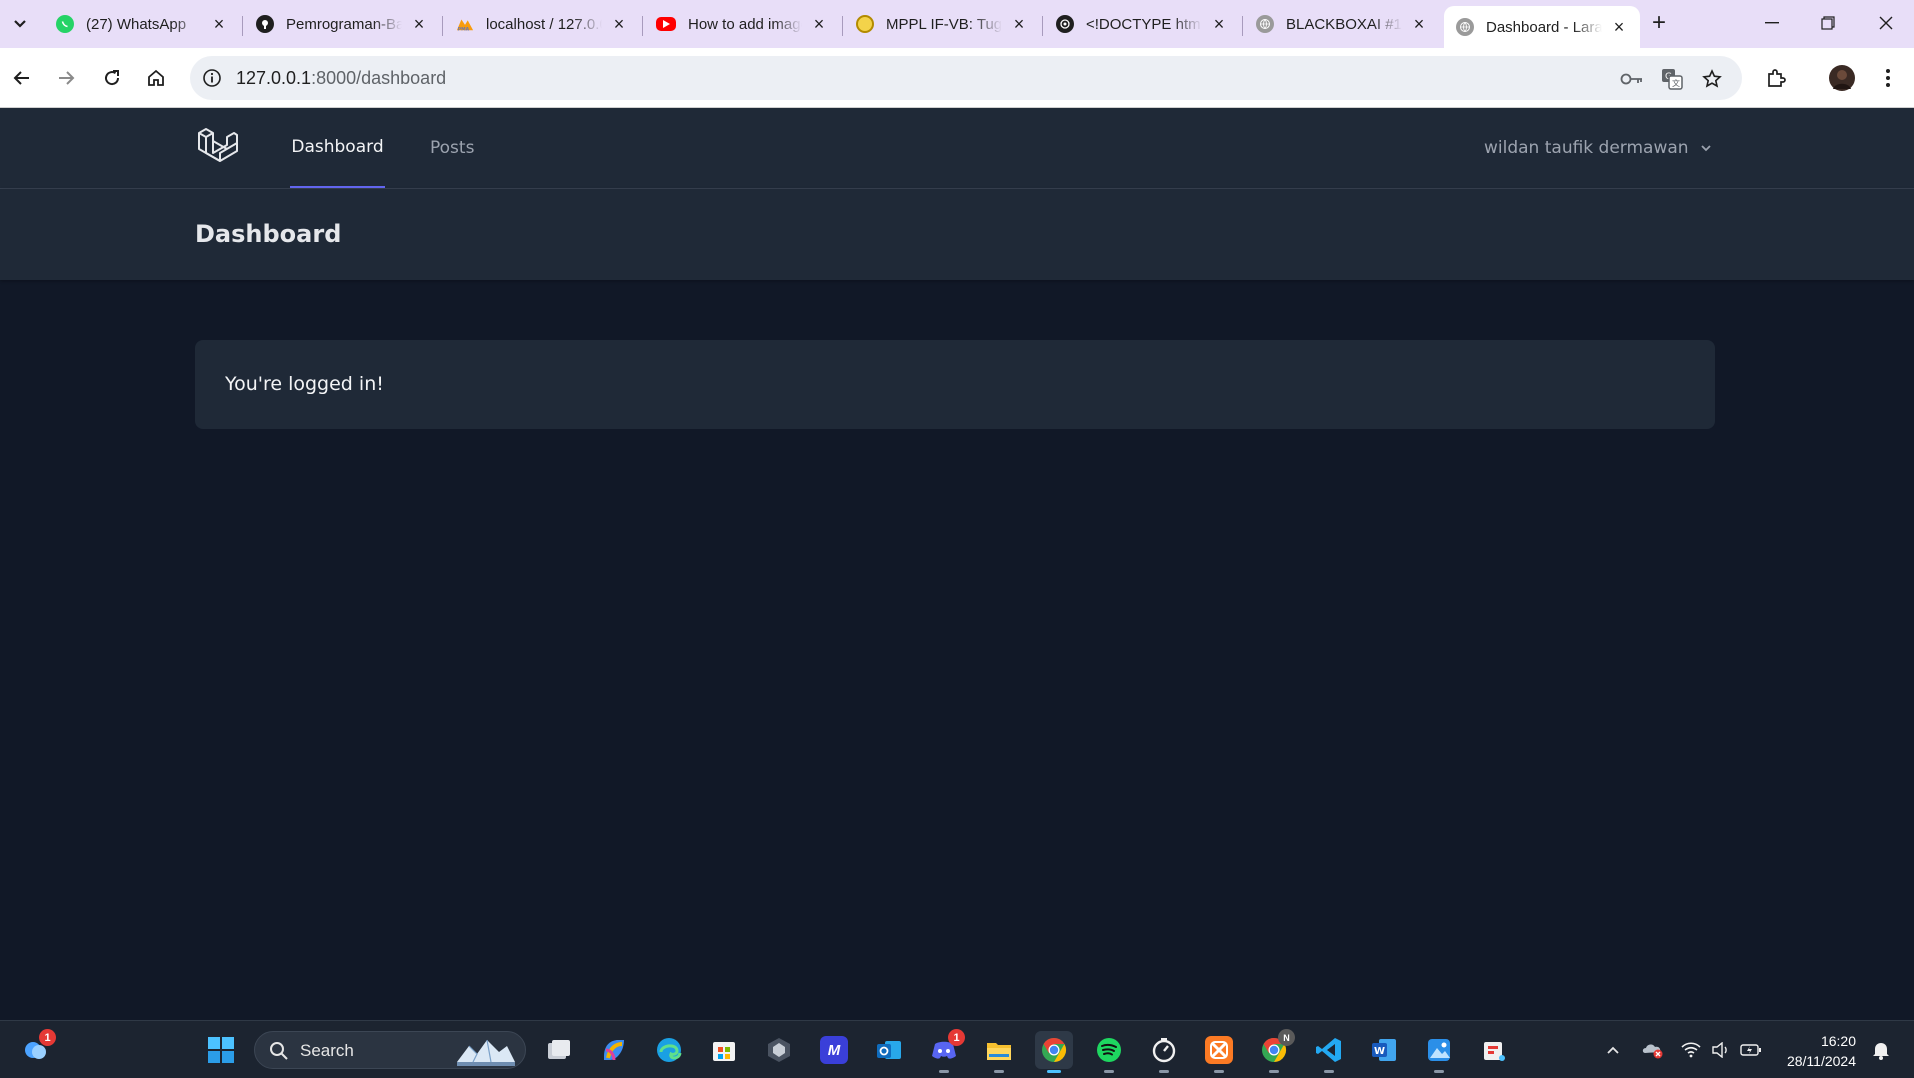 The width and height of the screenshot is (1914, 1078). I want to click on close-window-button, so click(1886, 23).